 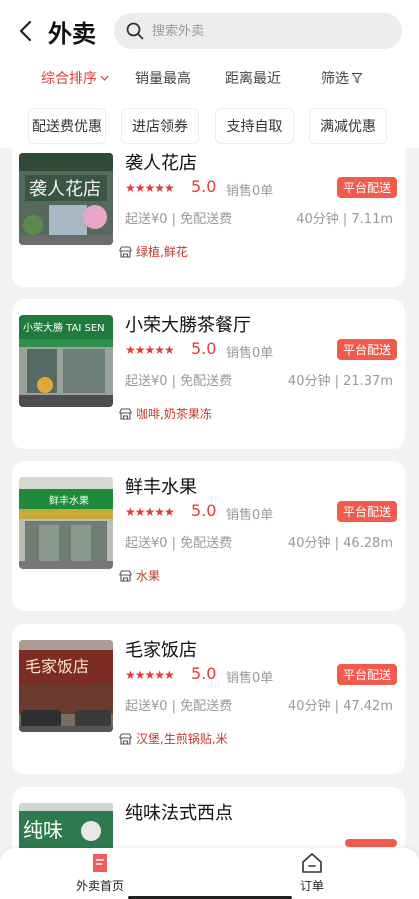 I want to click on store-category: 绿植,鲜花, so click(x=153, y=251).